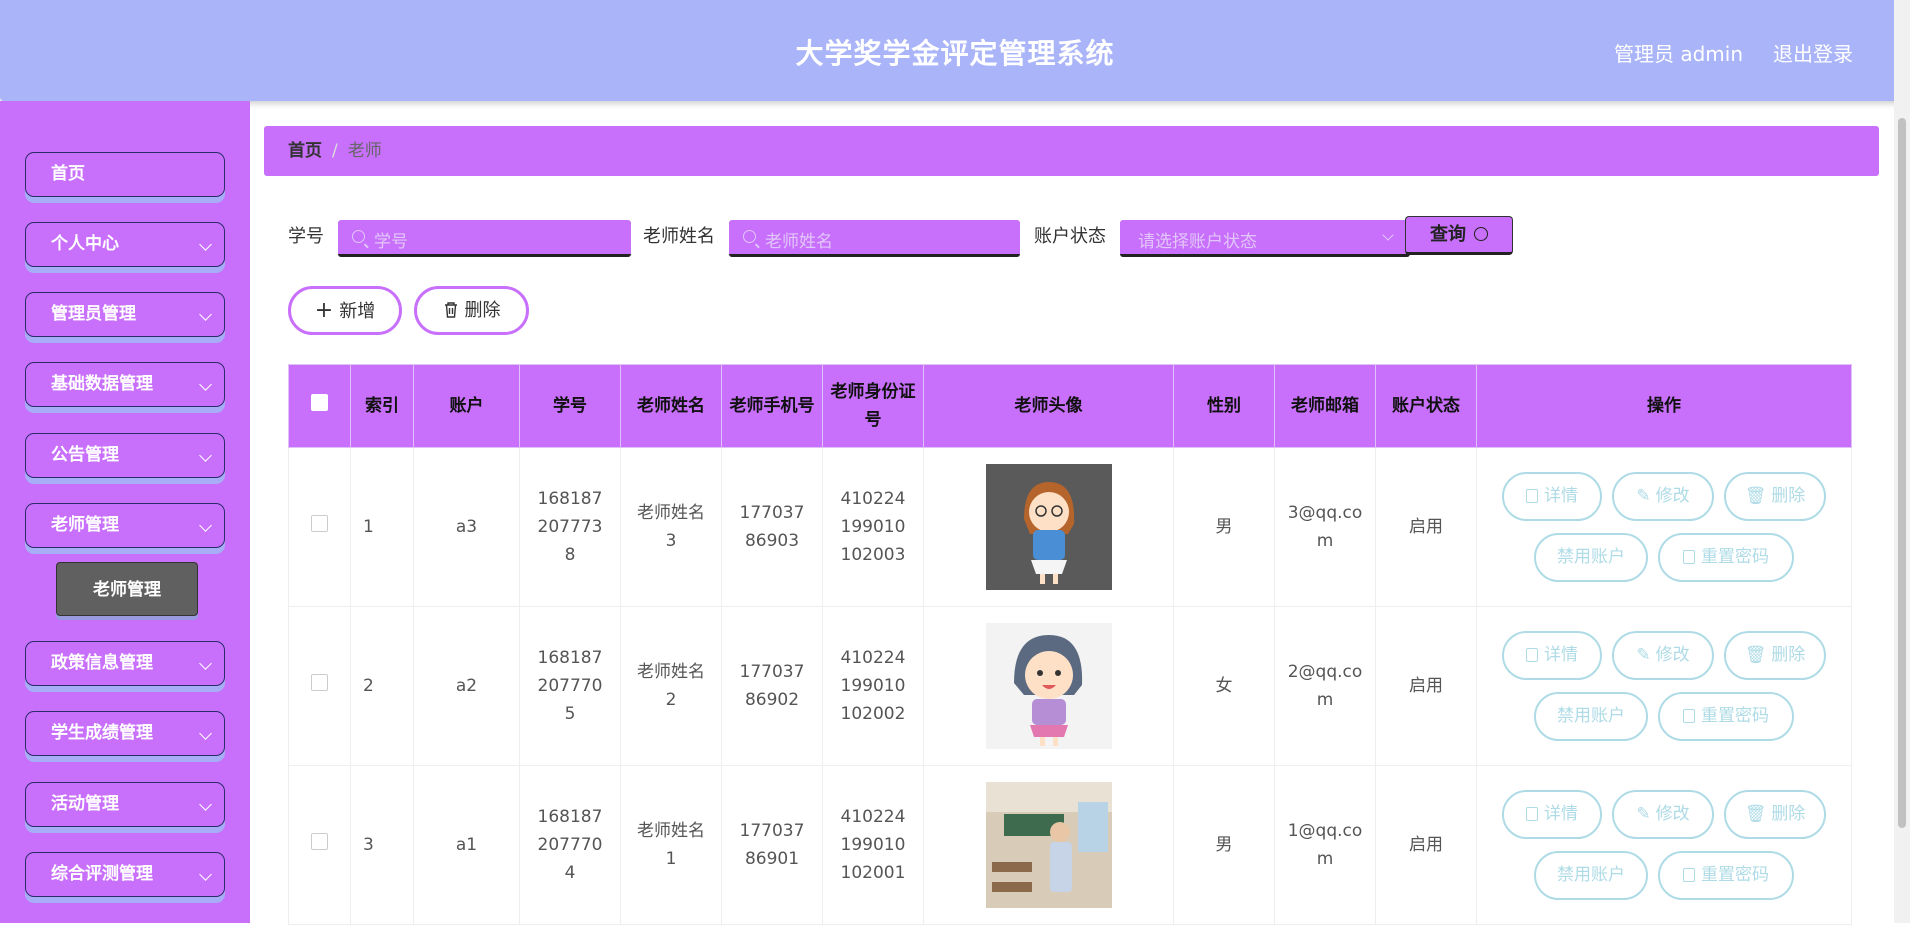 The height and width of the screenshot is (925, 1910). I want to click on column-header: 学号, so click(570, 406).